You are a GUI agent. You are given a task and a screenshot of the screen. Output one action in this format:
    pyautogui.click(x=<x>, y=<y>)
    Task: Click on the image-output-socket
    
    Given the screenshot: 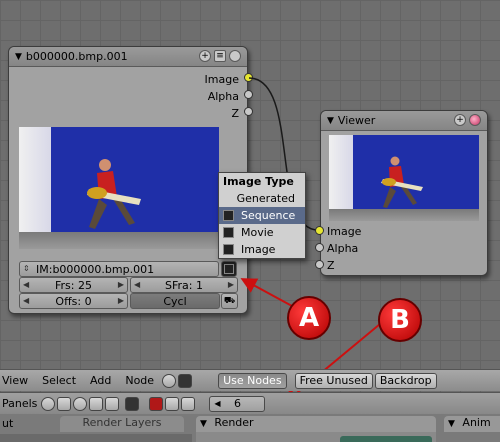 What is the action you would take?
    pyautogui.click(x=248, y=77)
    